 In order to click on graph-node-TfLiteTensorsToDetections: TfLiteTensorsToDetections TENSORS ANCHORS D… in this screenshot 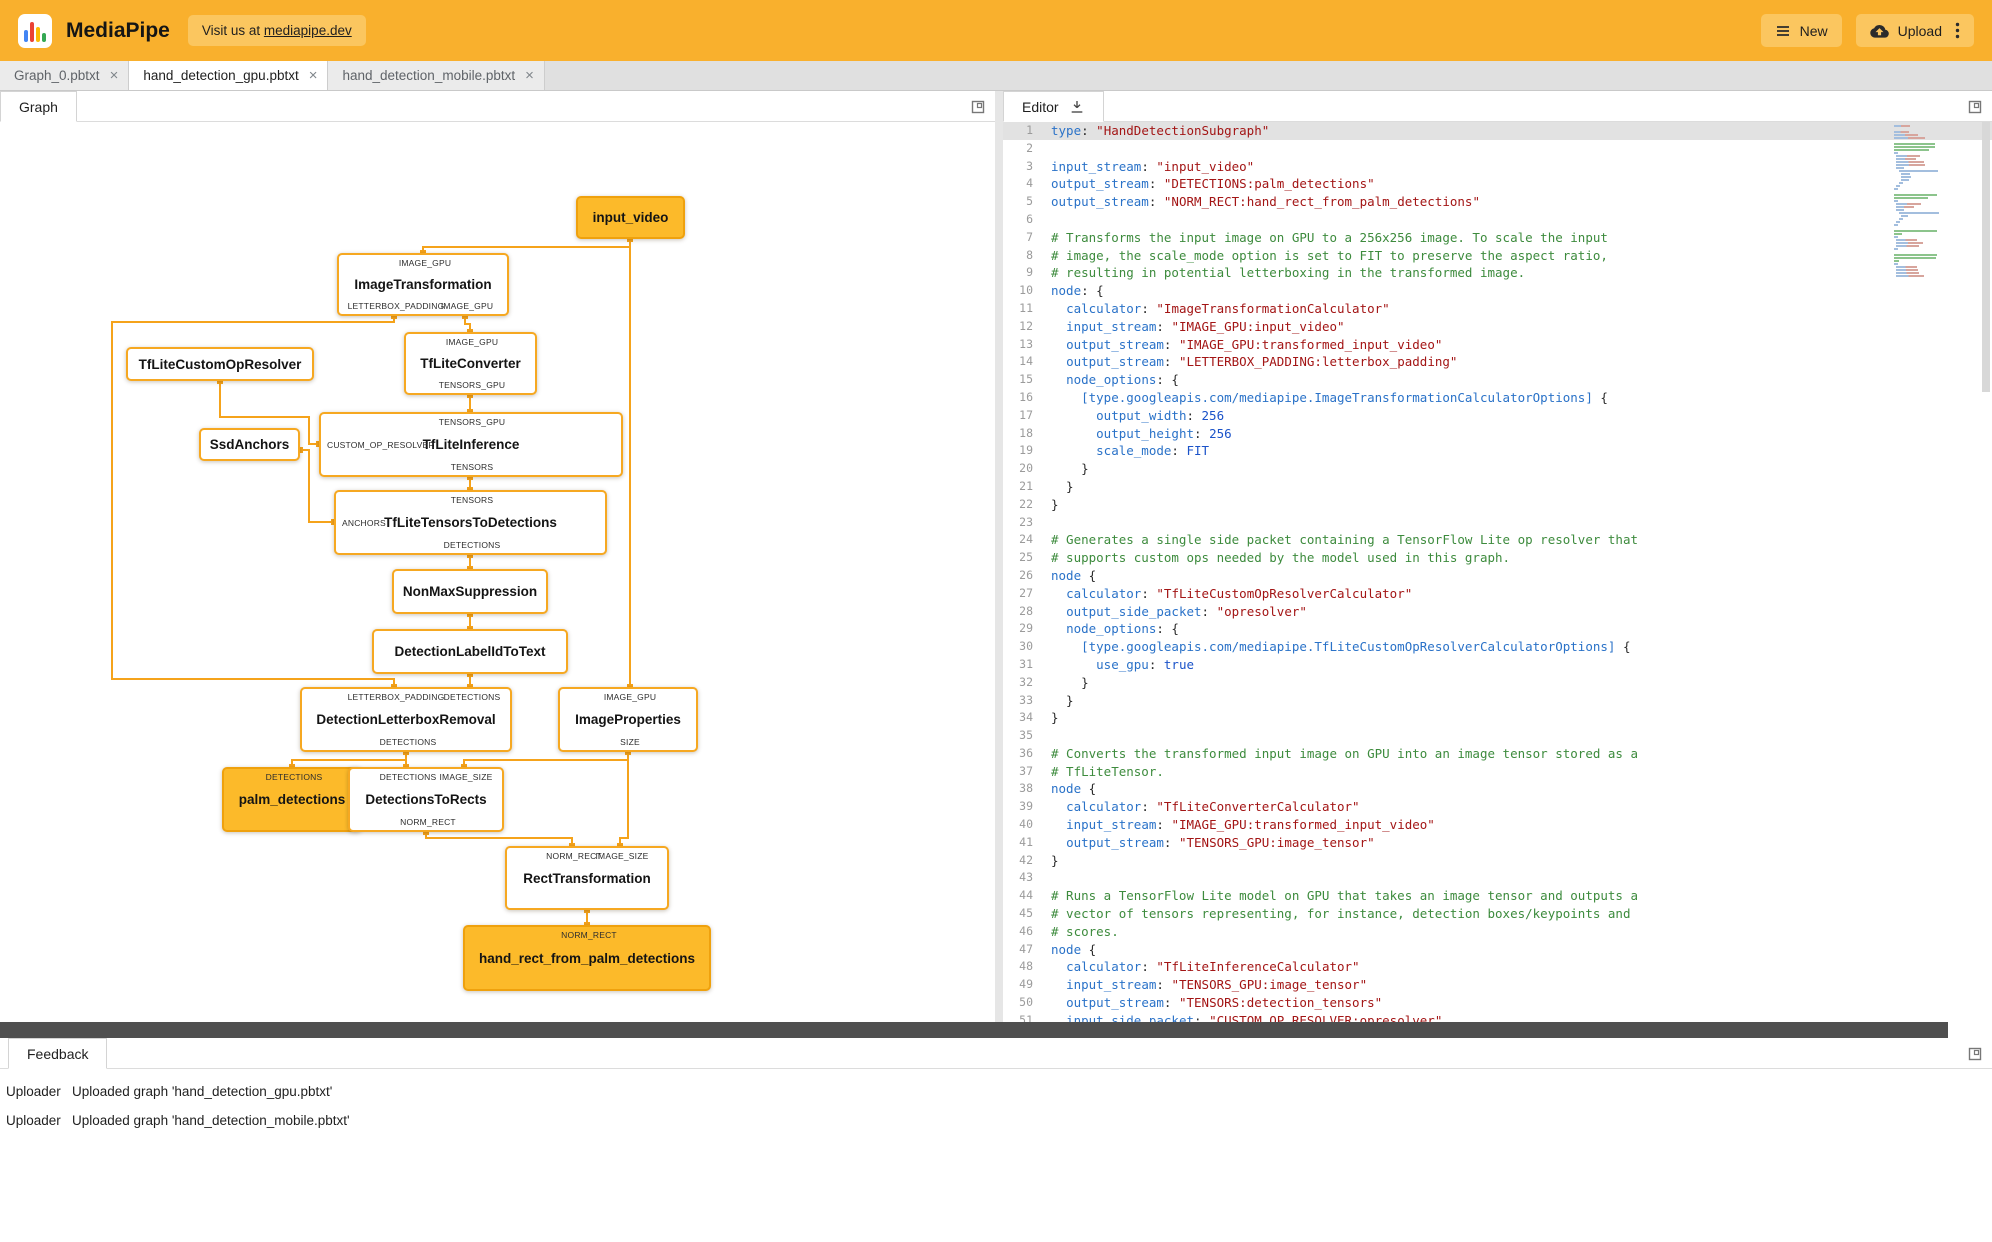, I will do `click(470, 522)`.